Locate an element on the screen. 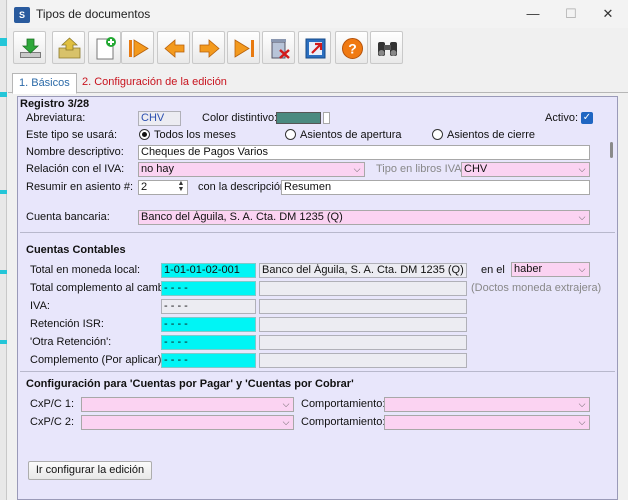  doctos-note: (Doctos moneda extrajera) is located at coordinates (536, 288).